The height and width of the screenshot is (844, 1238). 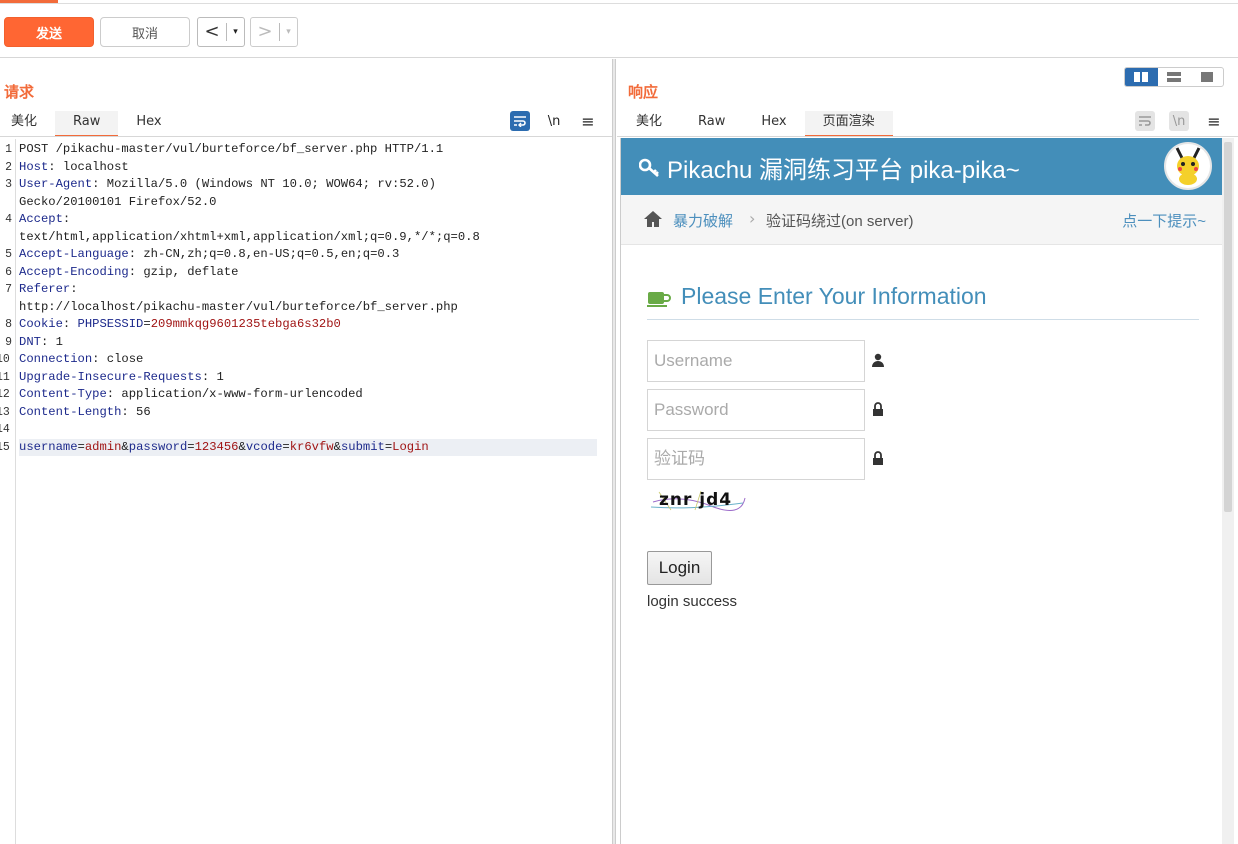 I want to click on breadcrumb: 暴力破解 › 验证码绕过(on server) 点一下提示~, so click(x=921, y=220).